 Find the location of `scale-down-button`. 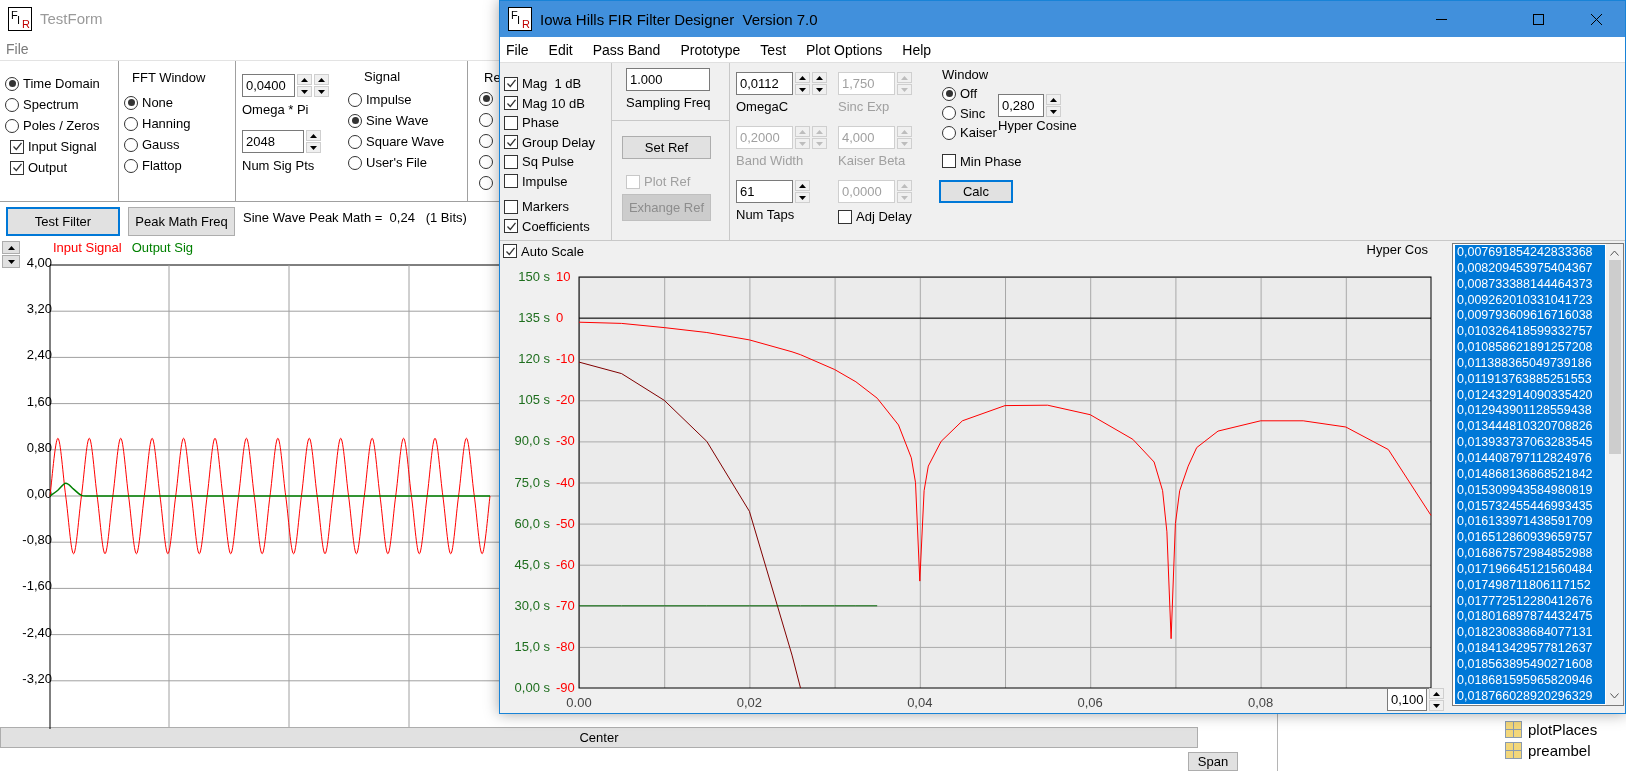

scale-down-button is located at coordinates (11, 261).